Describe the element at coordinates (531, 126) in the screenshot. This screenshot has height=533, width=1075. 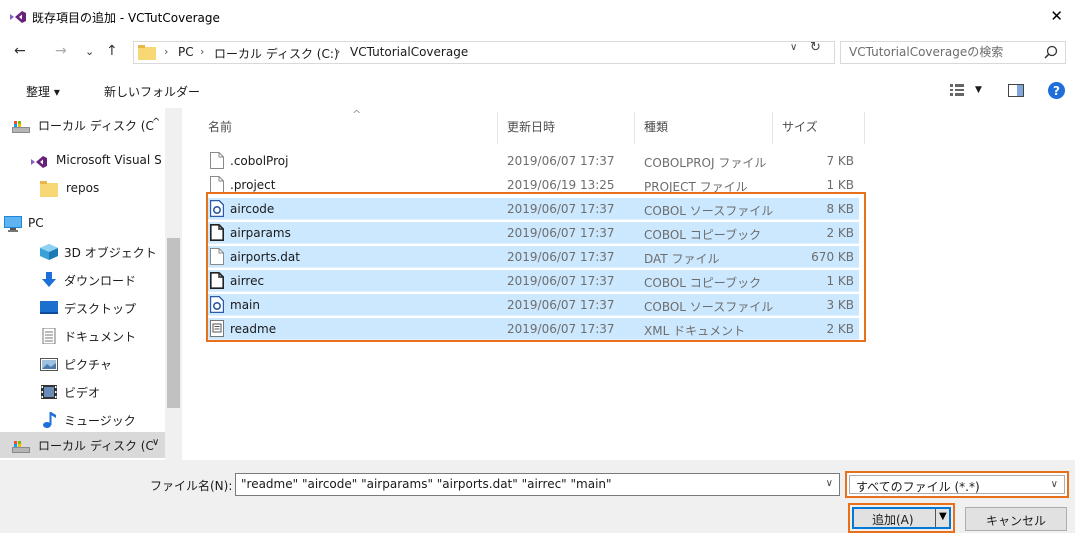
I see `column-header-date: 更新日時` at that location.